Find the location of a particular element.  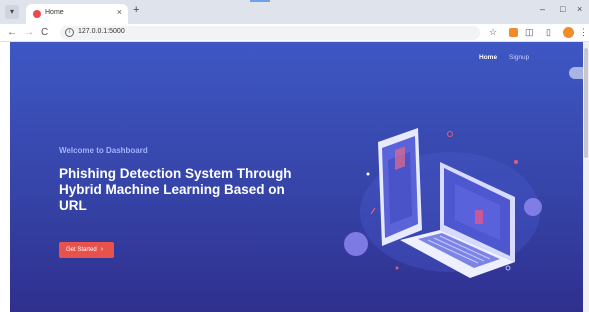

side-toggle-button is located at coordinates (576, 73).